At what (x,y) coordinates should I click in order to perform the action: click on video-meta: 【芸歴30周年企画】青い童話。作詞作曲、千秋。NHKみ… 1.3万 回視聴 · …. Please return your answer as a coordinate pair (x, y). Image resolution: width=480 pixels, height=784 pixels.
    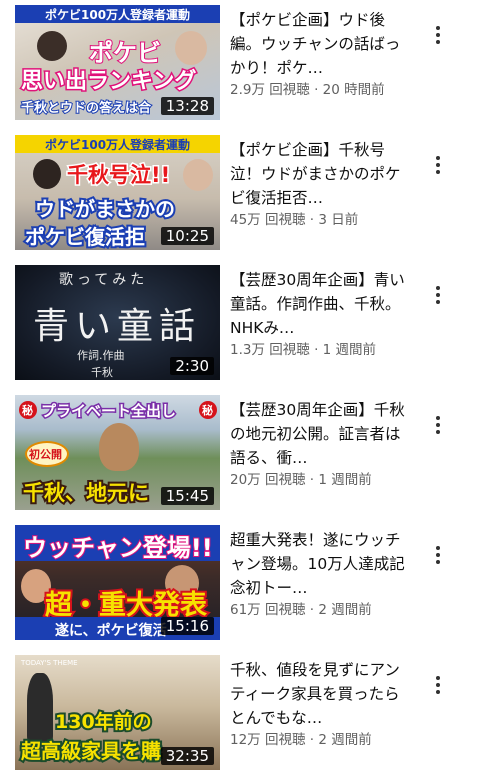
    Looking at the image, I should click on (317, 313).